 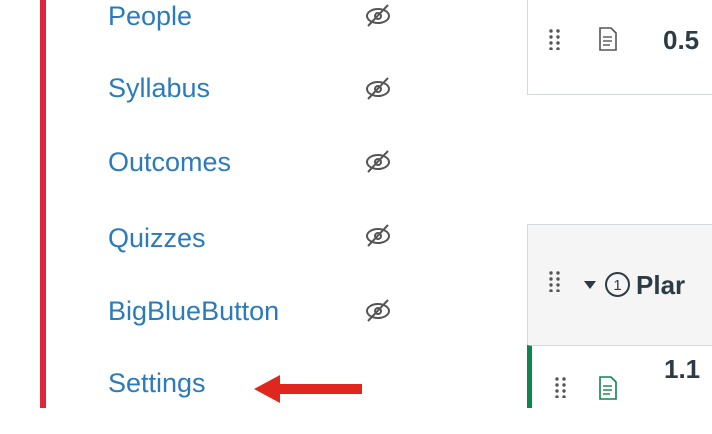 I want to click on nav-link-settings: Settings, so click(x=157, y=383).